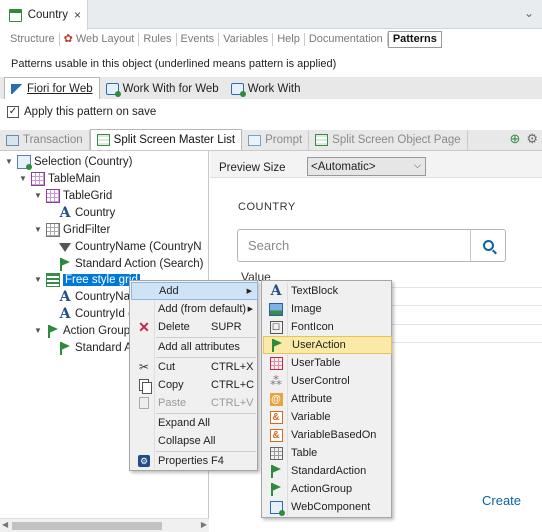 Image resolution: width=542 pixels, height=532 pixels. Describe the element at coordinates (68, 38) in the screenshot. I see `web-layout-icon: ✿` at that location.